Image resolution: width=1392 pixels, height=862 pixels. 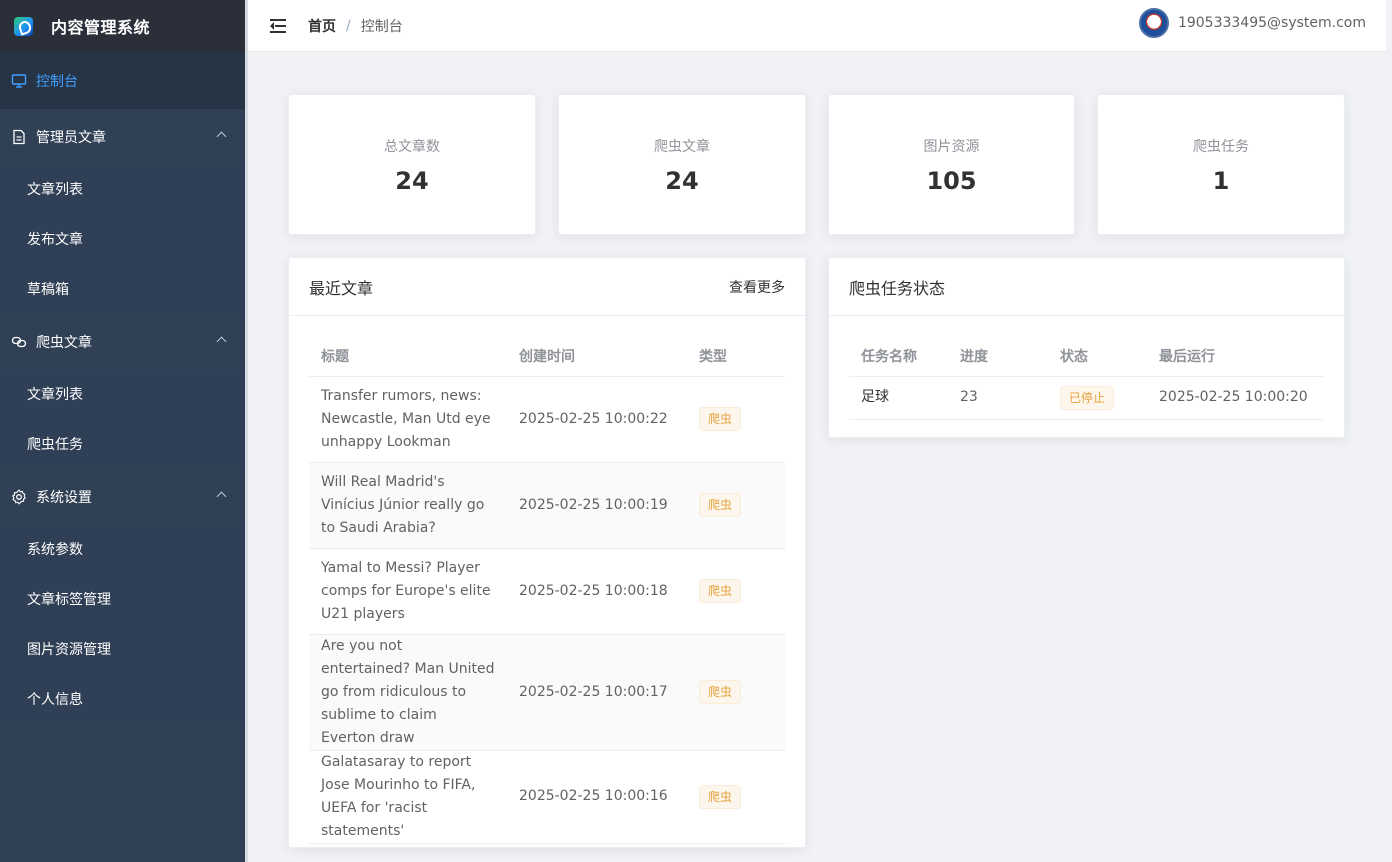 I want to click on sidebar-group-system-settings: 系统设置, so click(x=122, y=496).